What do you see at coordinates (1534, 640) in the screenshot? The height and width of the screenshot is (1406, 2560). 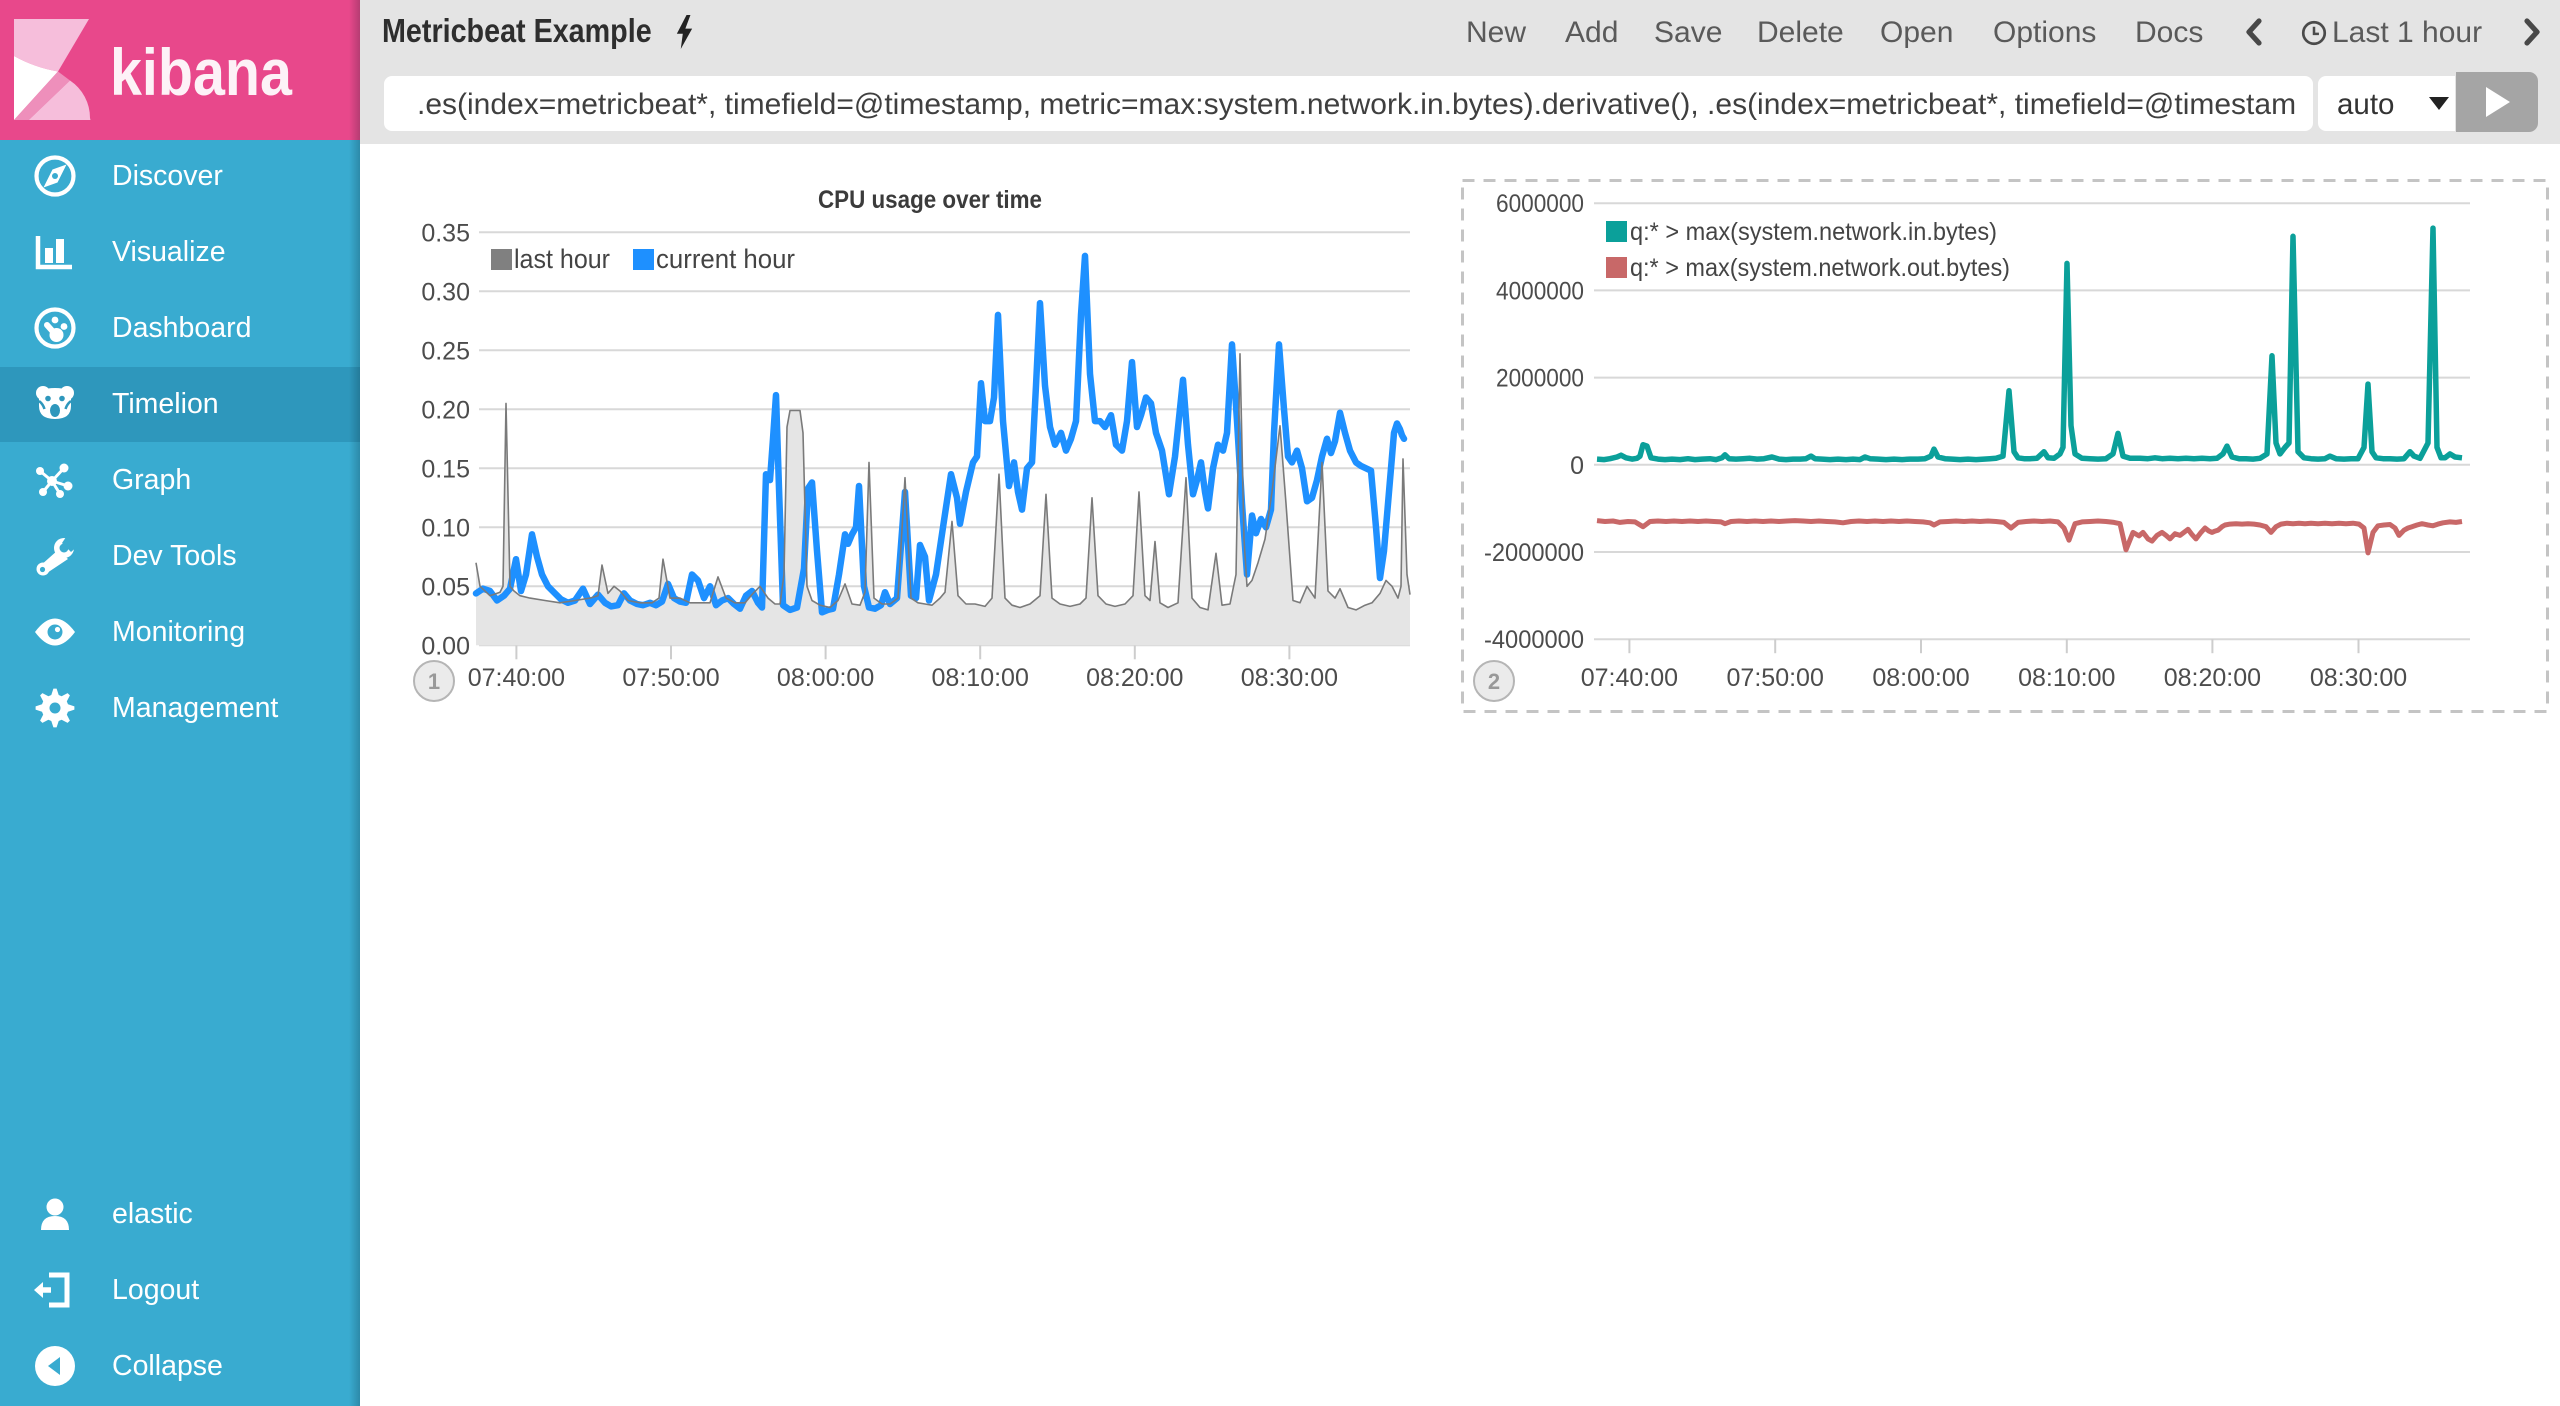 I see `svg-text: -4000000` at bounding box center [1534, 640].